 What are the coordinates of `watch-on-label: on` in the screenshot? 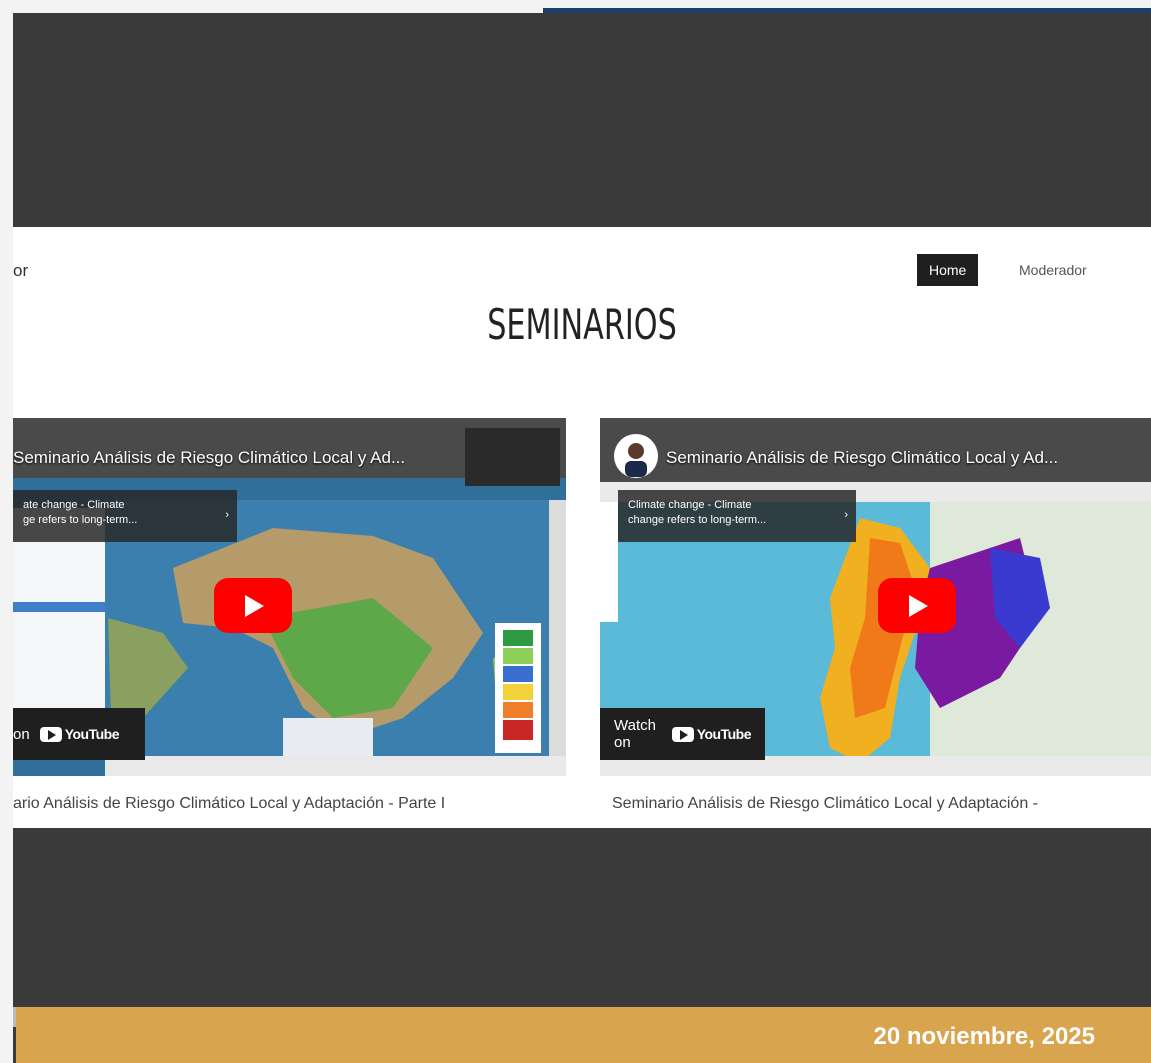 It's located at (21, 734).